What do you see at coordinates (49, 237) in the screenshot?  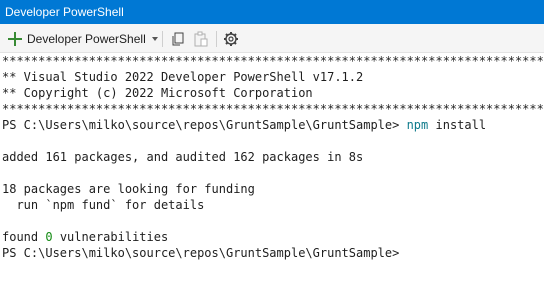 I see `vulnerability-count: 0` at bounding box center [49, 237].